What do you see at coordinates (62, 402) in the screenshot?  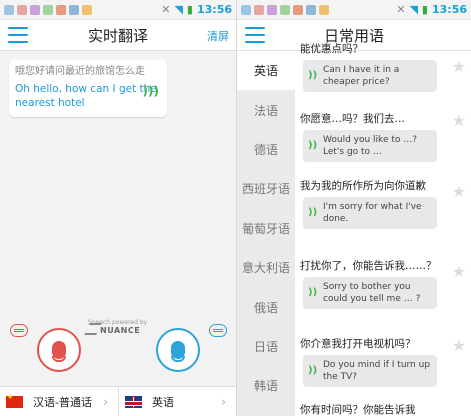 I see `source-language-label: 汉语-普通话` at bounding box center [62, 402].